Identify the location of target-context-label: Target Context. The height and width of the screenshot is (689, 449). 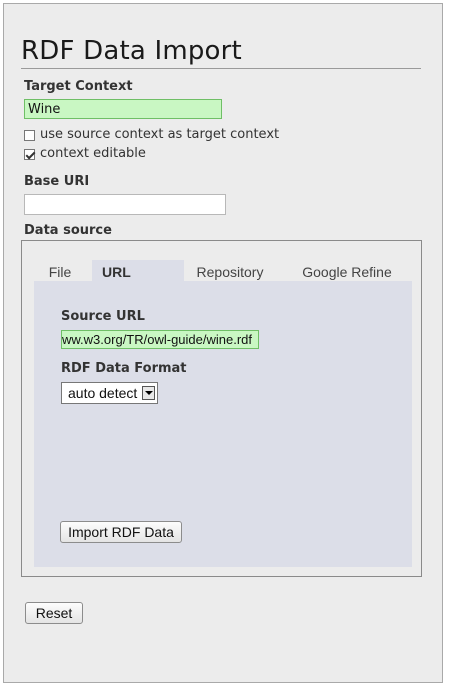
(78, 86).